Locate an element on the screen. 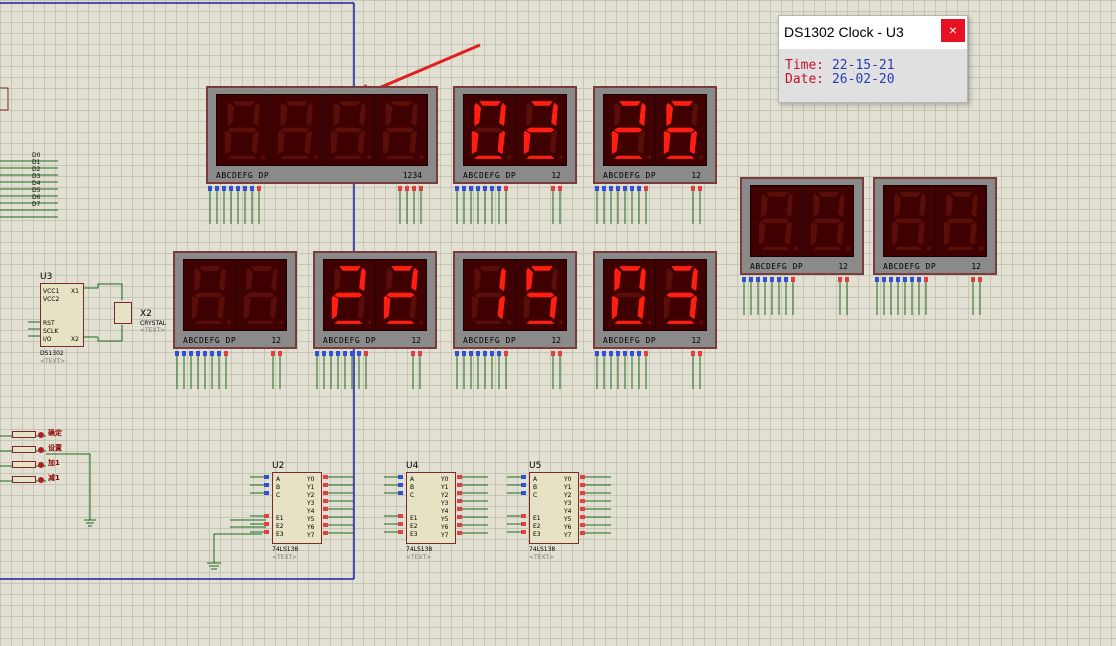  seven-segment-display-4: ABCDEFG DP 12 is located at coordinates (802, 226).